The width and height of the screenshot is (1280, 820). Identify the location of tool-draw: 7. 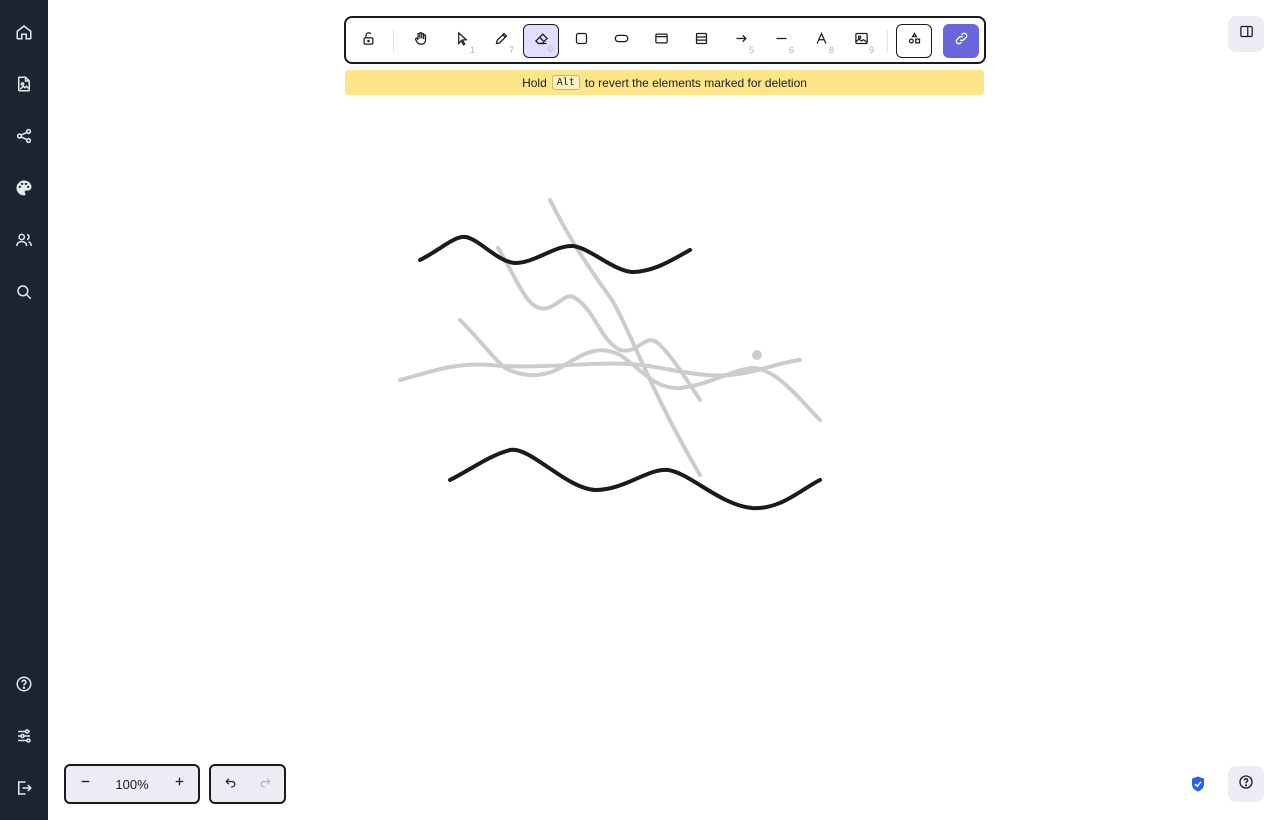
(501, 41).